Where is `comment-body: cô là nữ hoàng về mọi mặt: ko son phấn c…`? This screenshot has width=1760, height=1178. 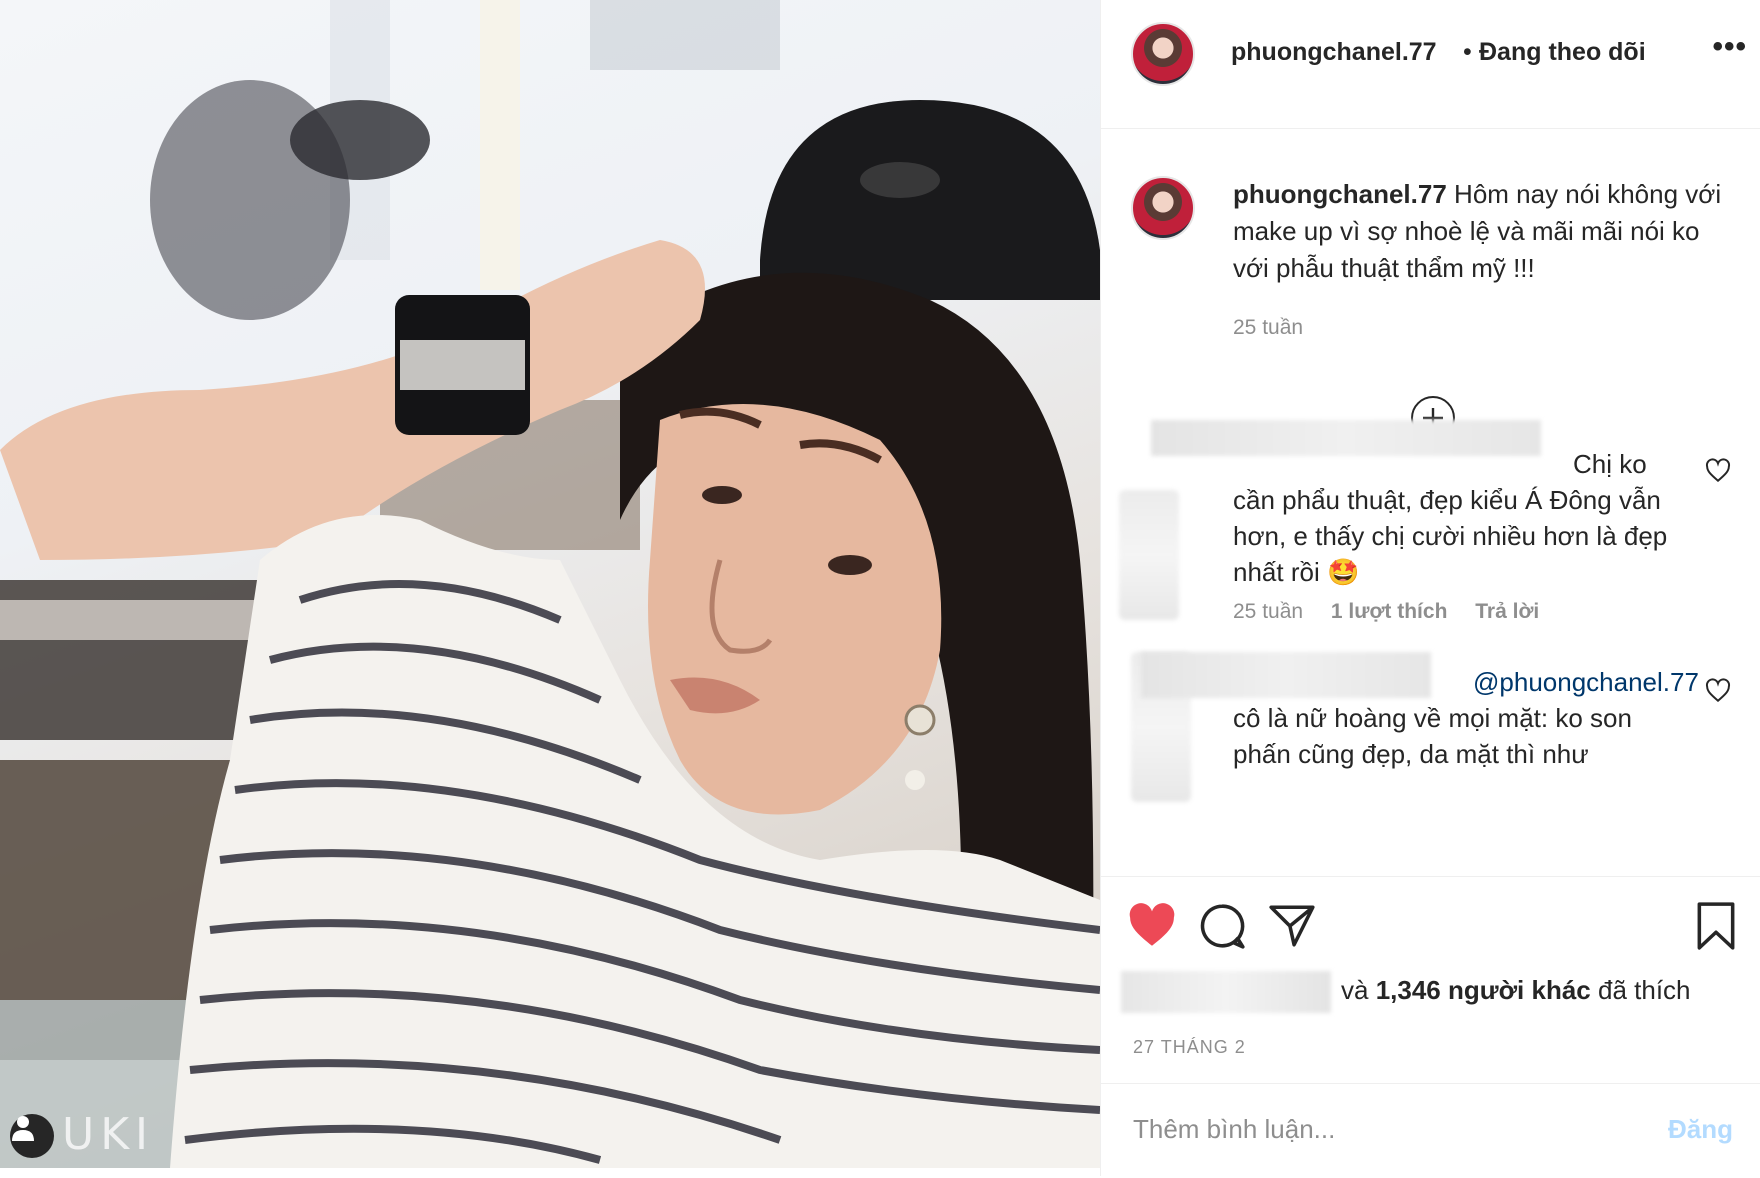 comment-body: cô là nữ hoàng về mọi mặt: ko son phấn c… is located at coordinates (1432, 736).